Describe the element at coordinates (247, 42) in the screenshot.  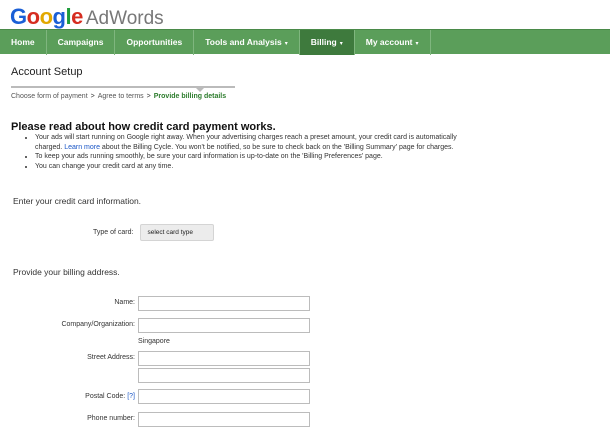
I see `nav-tools-and-analysis: Tools and Analysis ▾` at that location.